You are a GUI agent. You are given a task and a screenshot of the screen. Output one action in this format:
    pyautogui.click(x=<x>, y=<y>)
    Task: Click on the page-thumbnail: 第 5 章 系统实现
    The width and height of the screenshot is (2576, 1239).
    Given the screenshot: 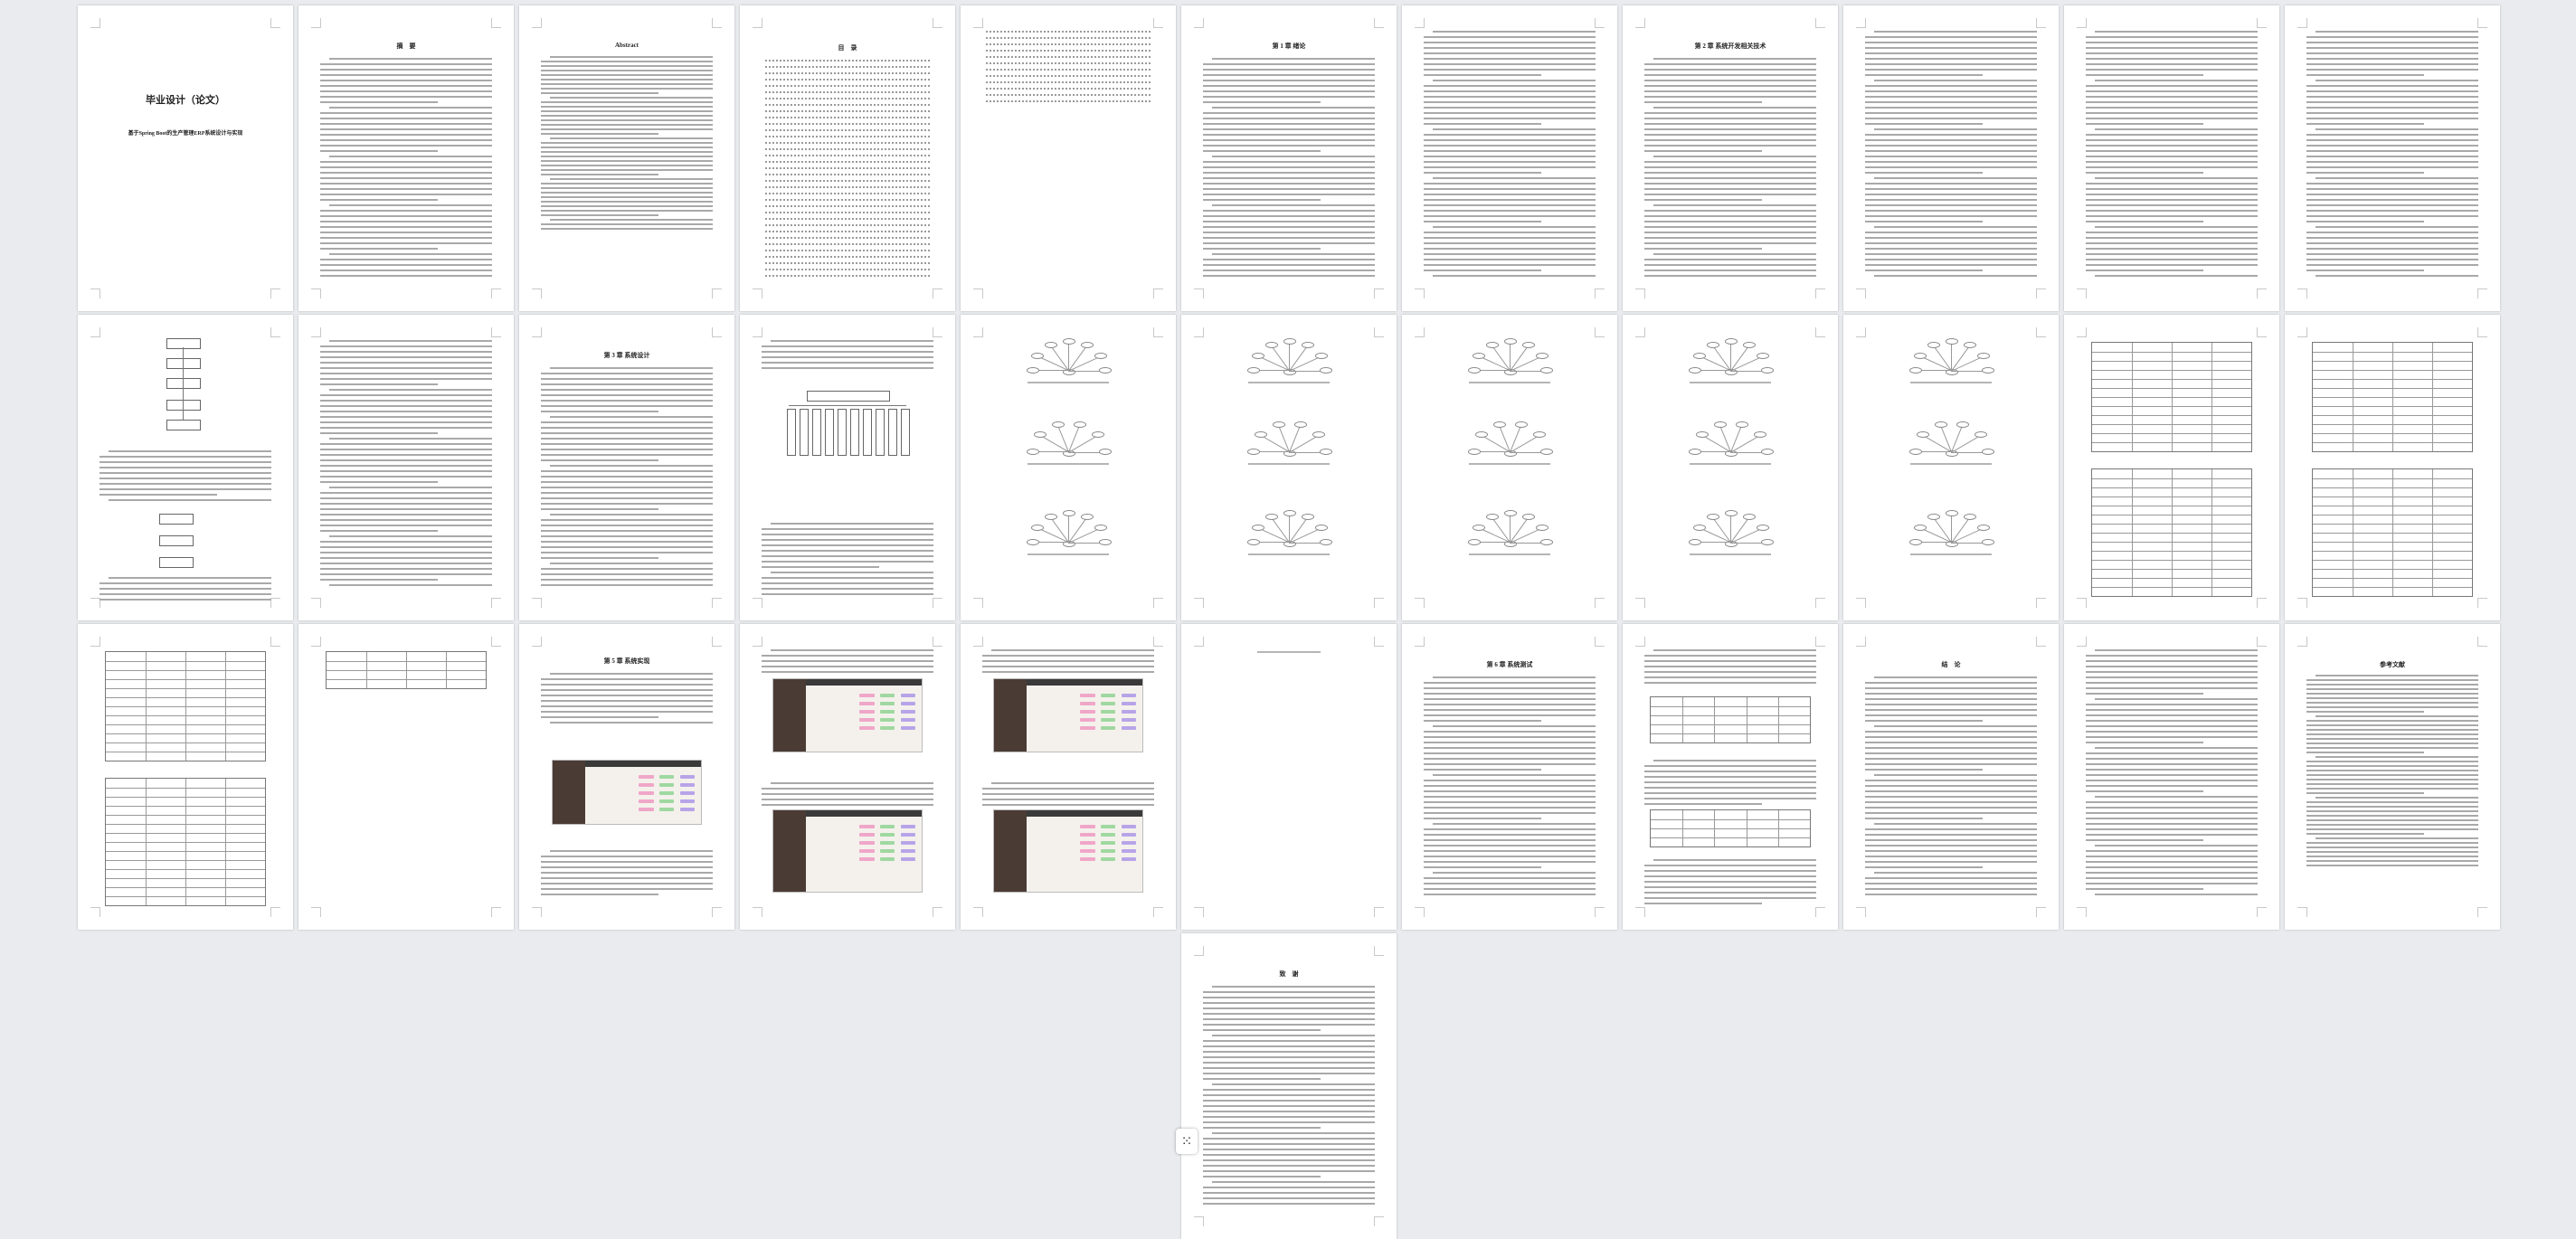 What is the action you would take?
    pyautogui.click(x=626, y=777)
    